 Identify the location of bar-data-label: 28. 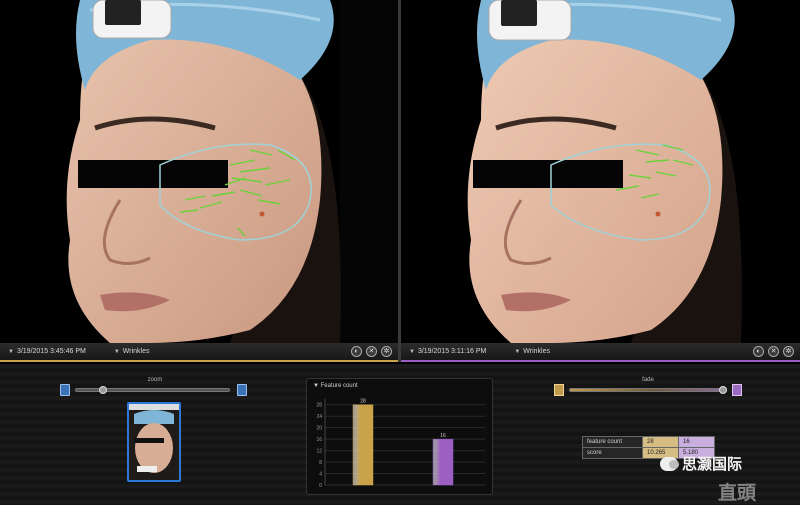
(363, 402).